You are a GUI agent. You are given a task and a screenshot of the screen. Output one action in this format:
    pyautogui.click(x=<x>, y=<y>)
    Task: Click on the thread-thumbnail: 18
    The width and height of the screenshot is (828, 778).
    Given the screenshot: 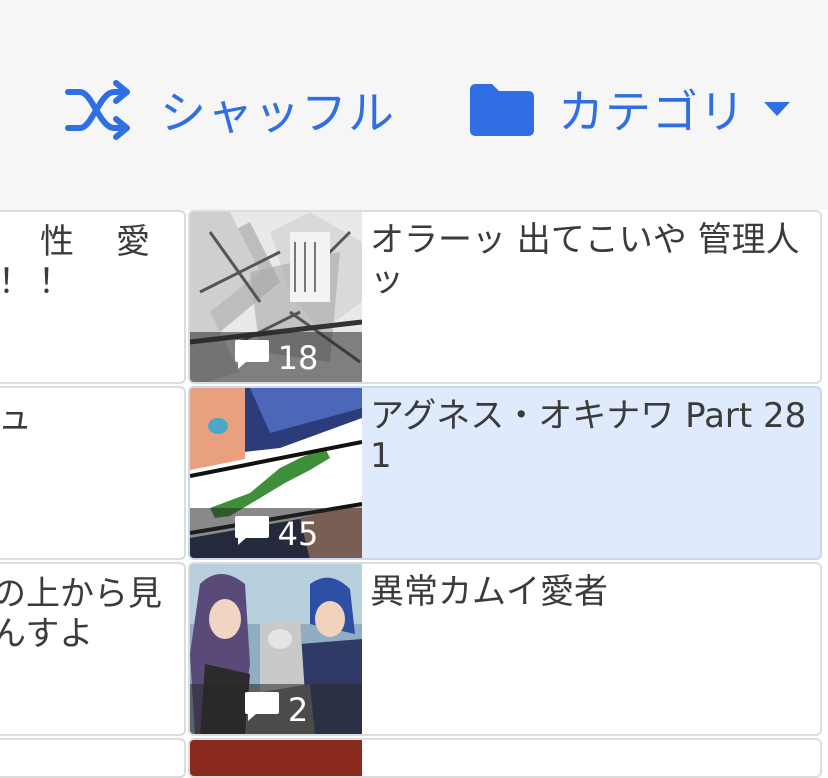 What is the action you would take?
    pyautogui.click(x=276, y=297)
    